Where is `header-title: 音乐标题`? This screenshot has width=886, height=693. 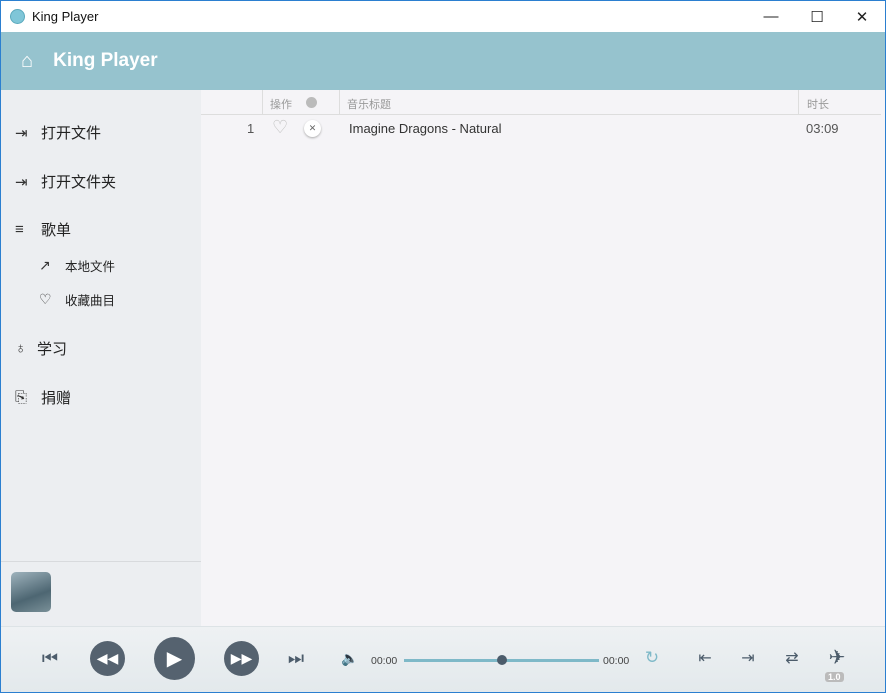
header-title: 音乐标题 is located at coordinates (369, 105).